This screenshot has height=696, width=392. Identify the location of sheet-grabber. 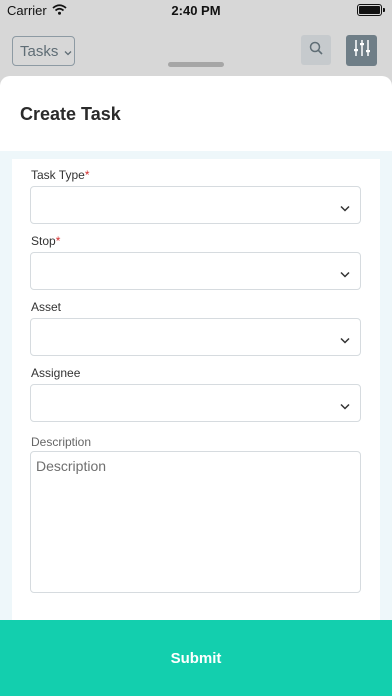
(196, 64).